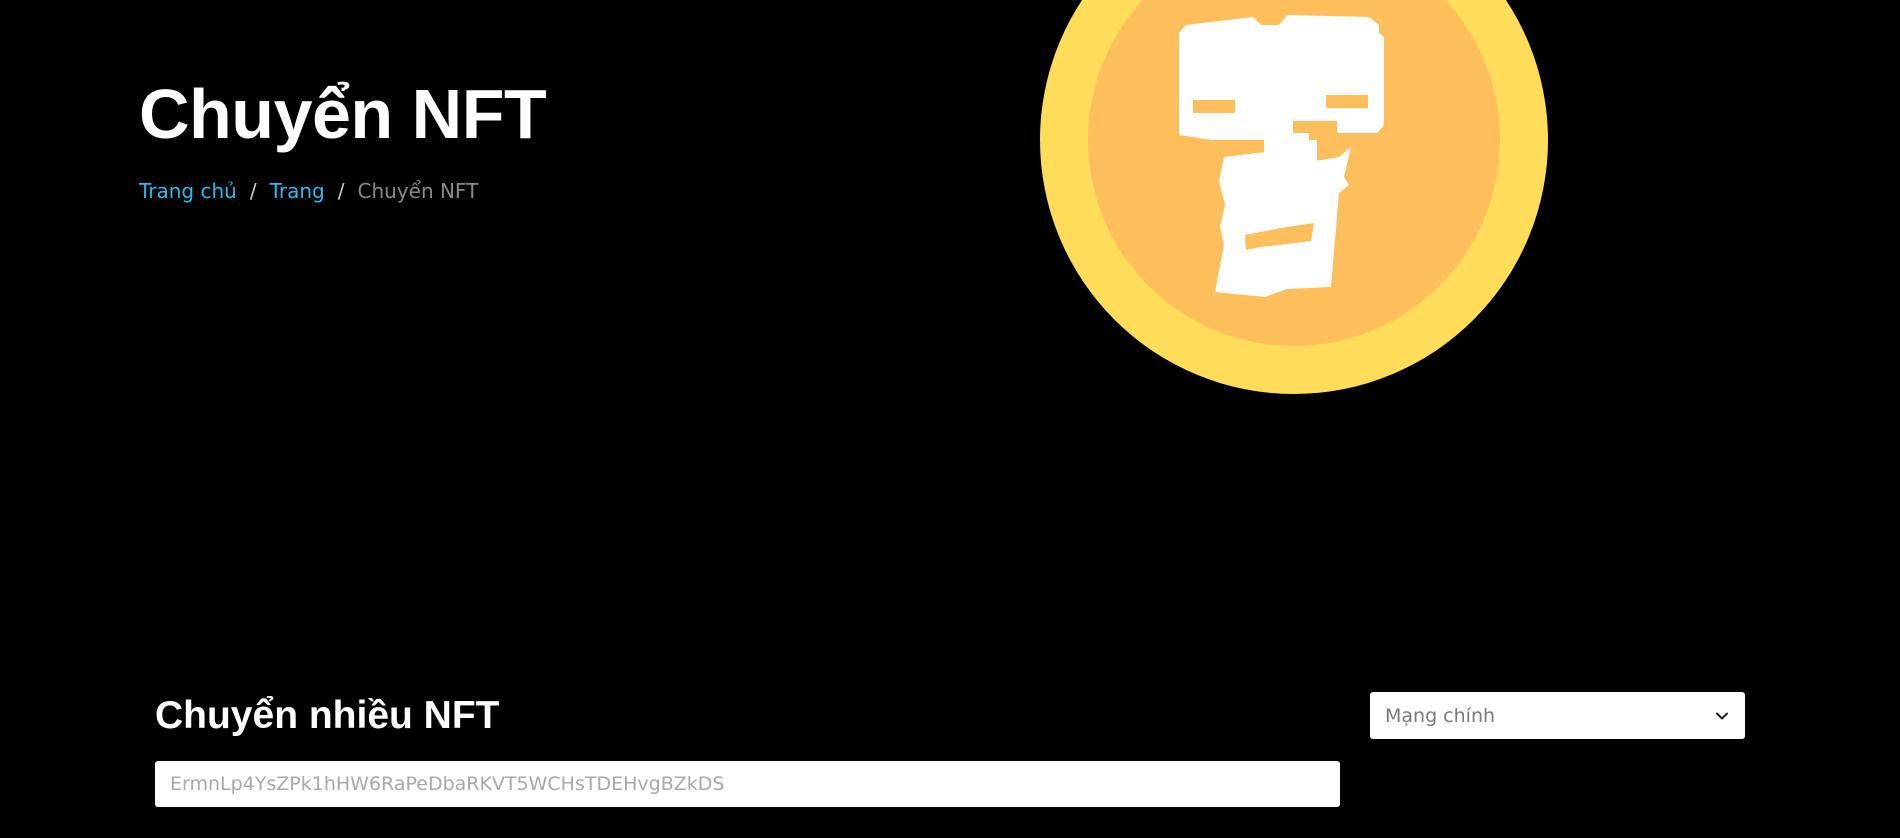 This screenshot has height=838, width=1900. What do you see at coordinates (1557, 715) in the screenshot?
I see `network-select: Mạng chính` at bounding box center [1557, 715].